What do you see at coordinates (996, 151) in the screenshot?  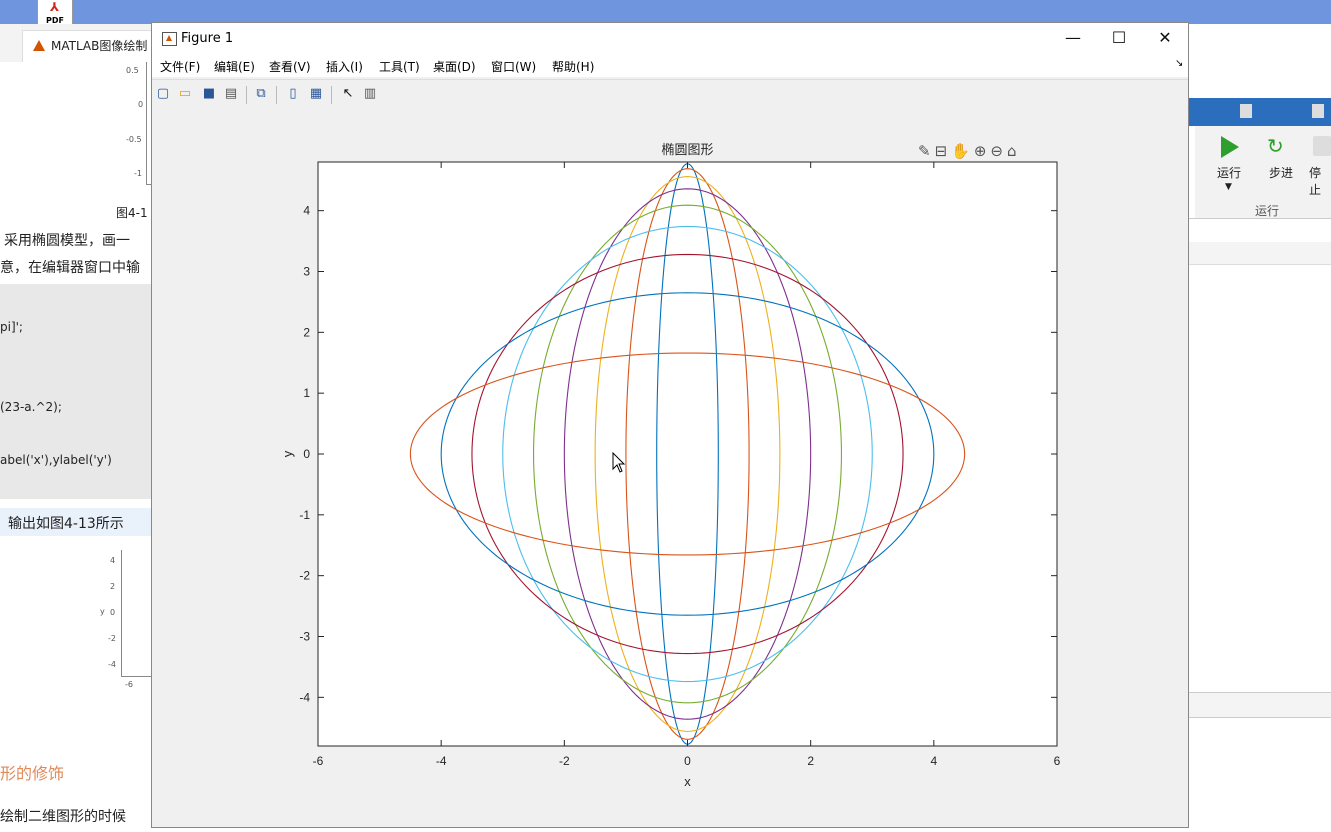 I see `zoom-out-icon: ⊖` at bounding box center [996, 151].